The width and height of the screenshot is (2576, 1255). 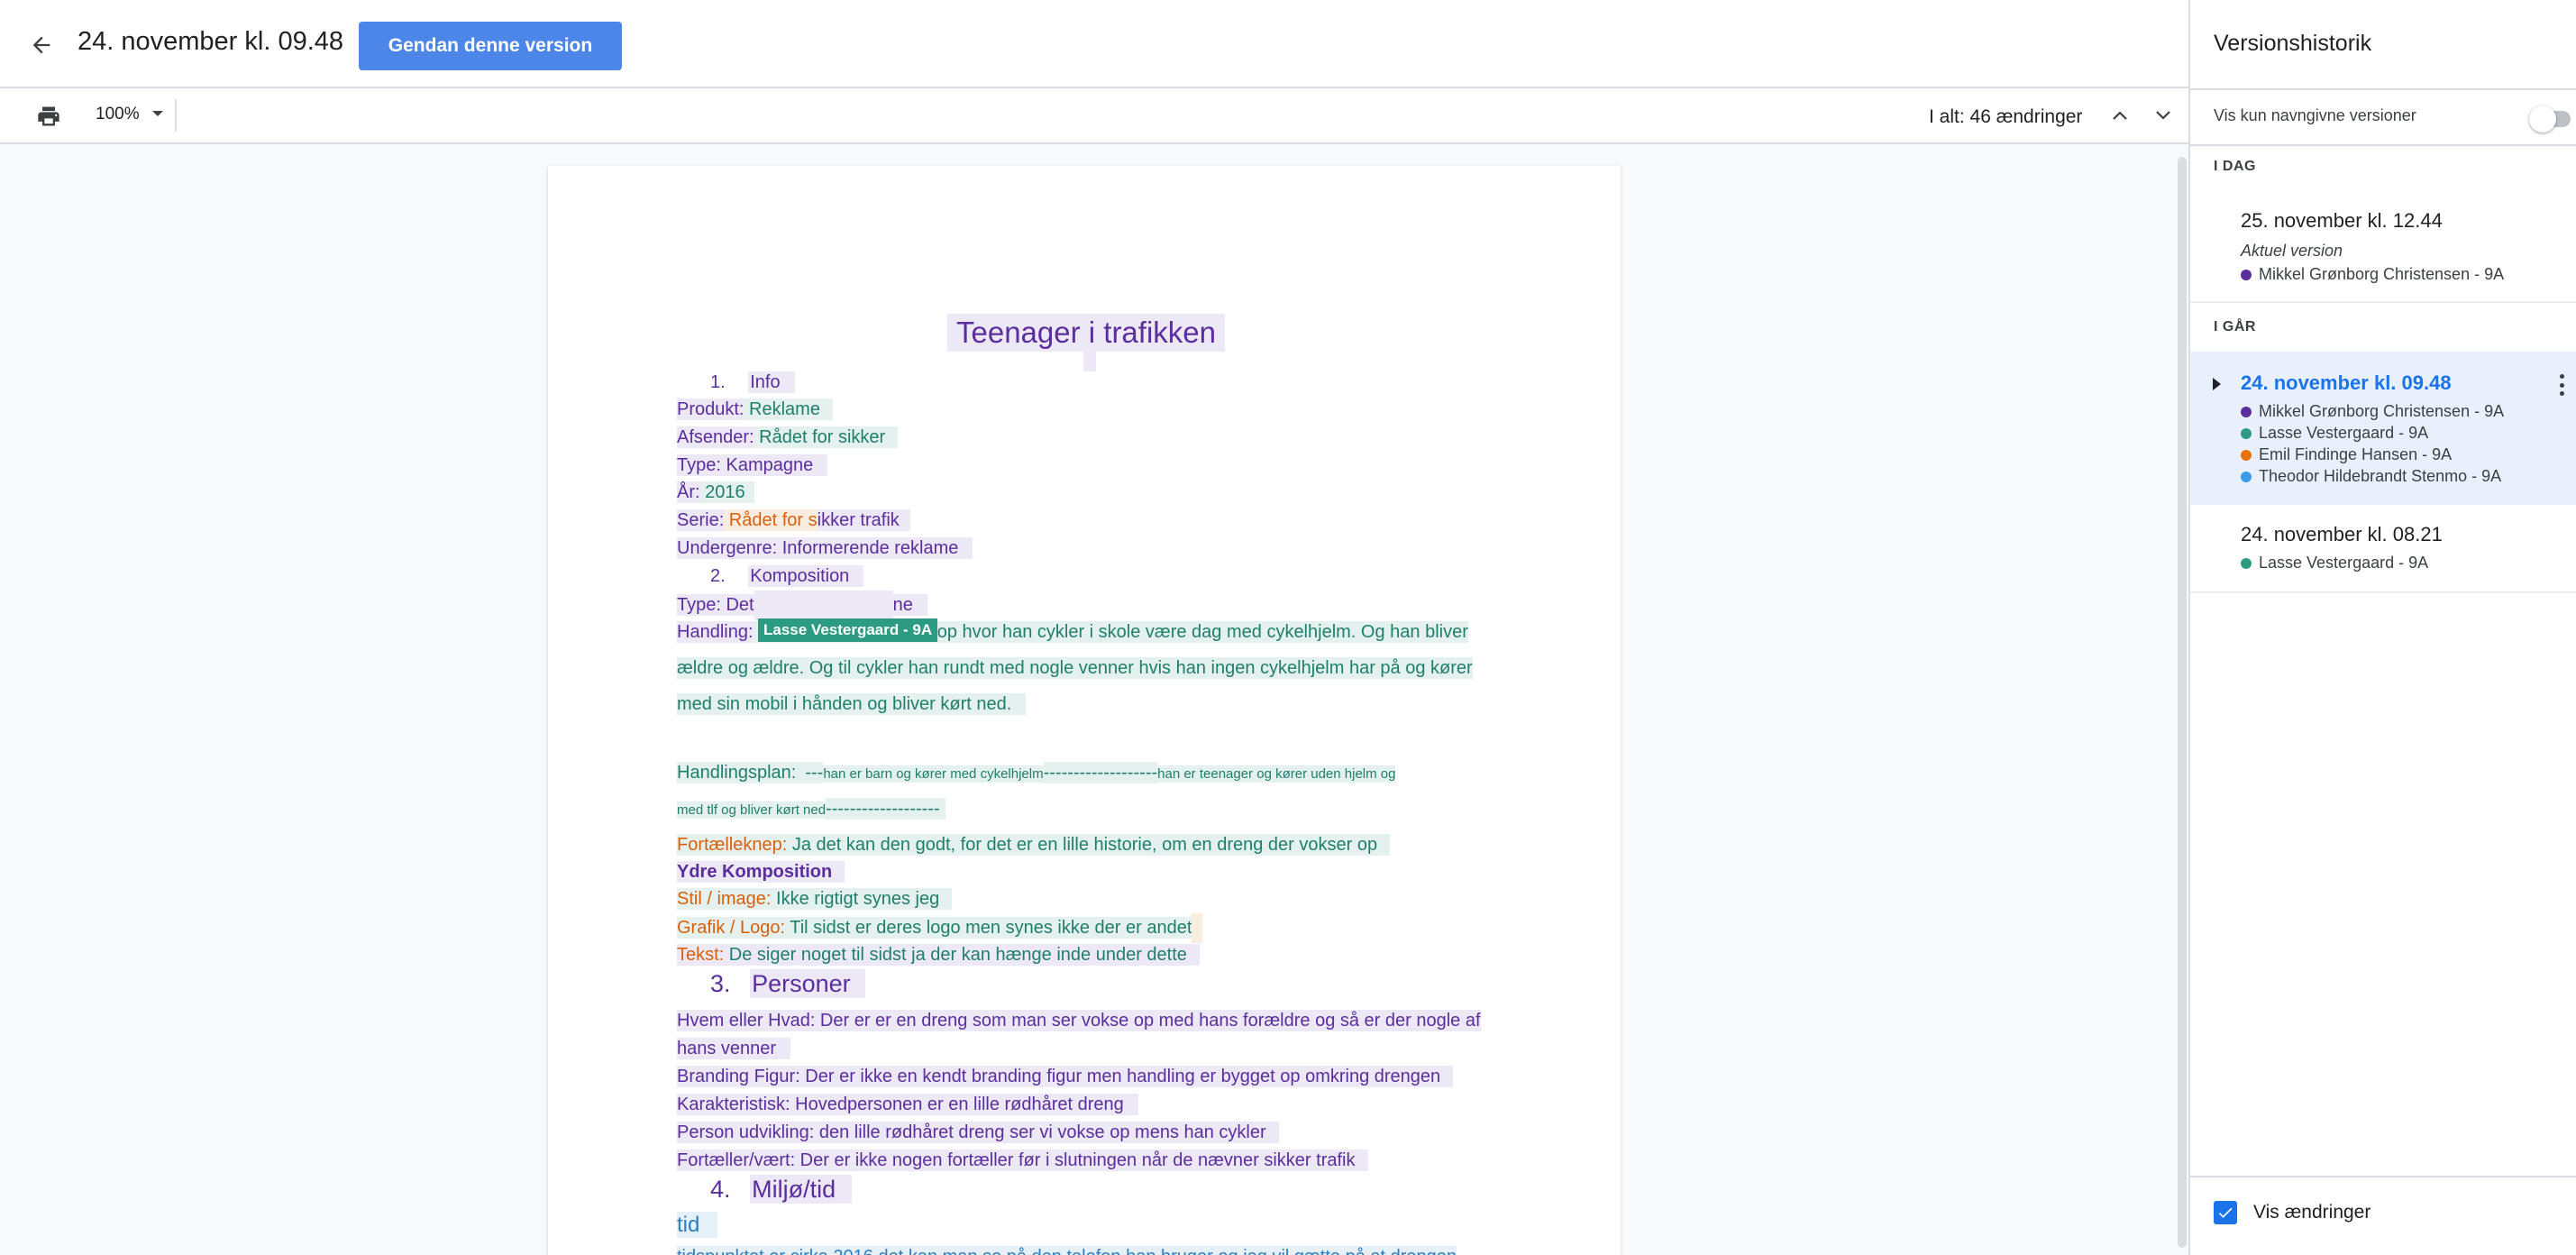 What do you see at coordinates (490, 46) in the screenshot?
I see `restore-version-button: Gendan denne version` at bounding box center [490, 46].